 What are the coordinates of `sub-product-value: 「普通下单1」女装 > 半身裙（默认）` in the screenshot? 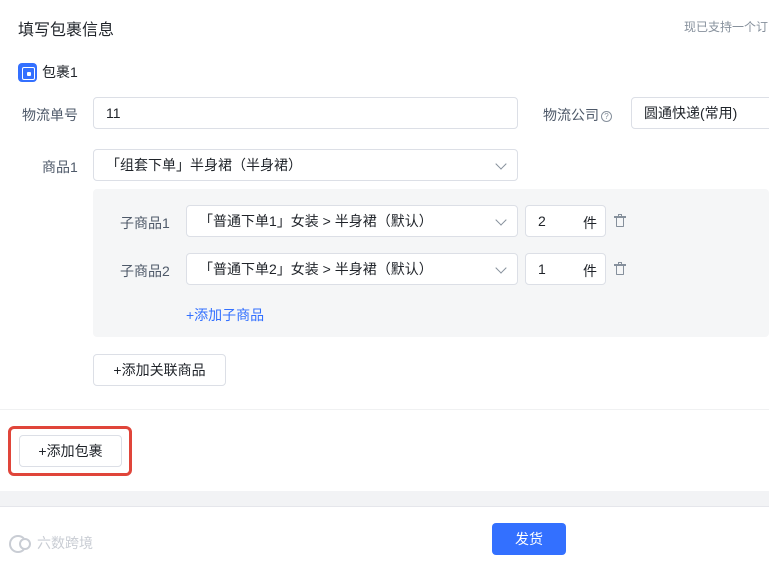 It's located at (316, 221).